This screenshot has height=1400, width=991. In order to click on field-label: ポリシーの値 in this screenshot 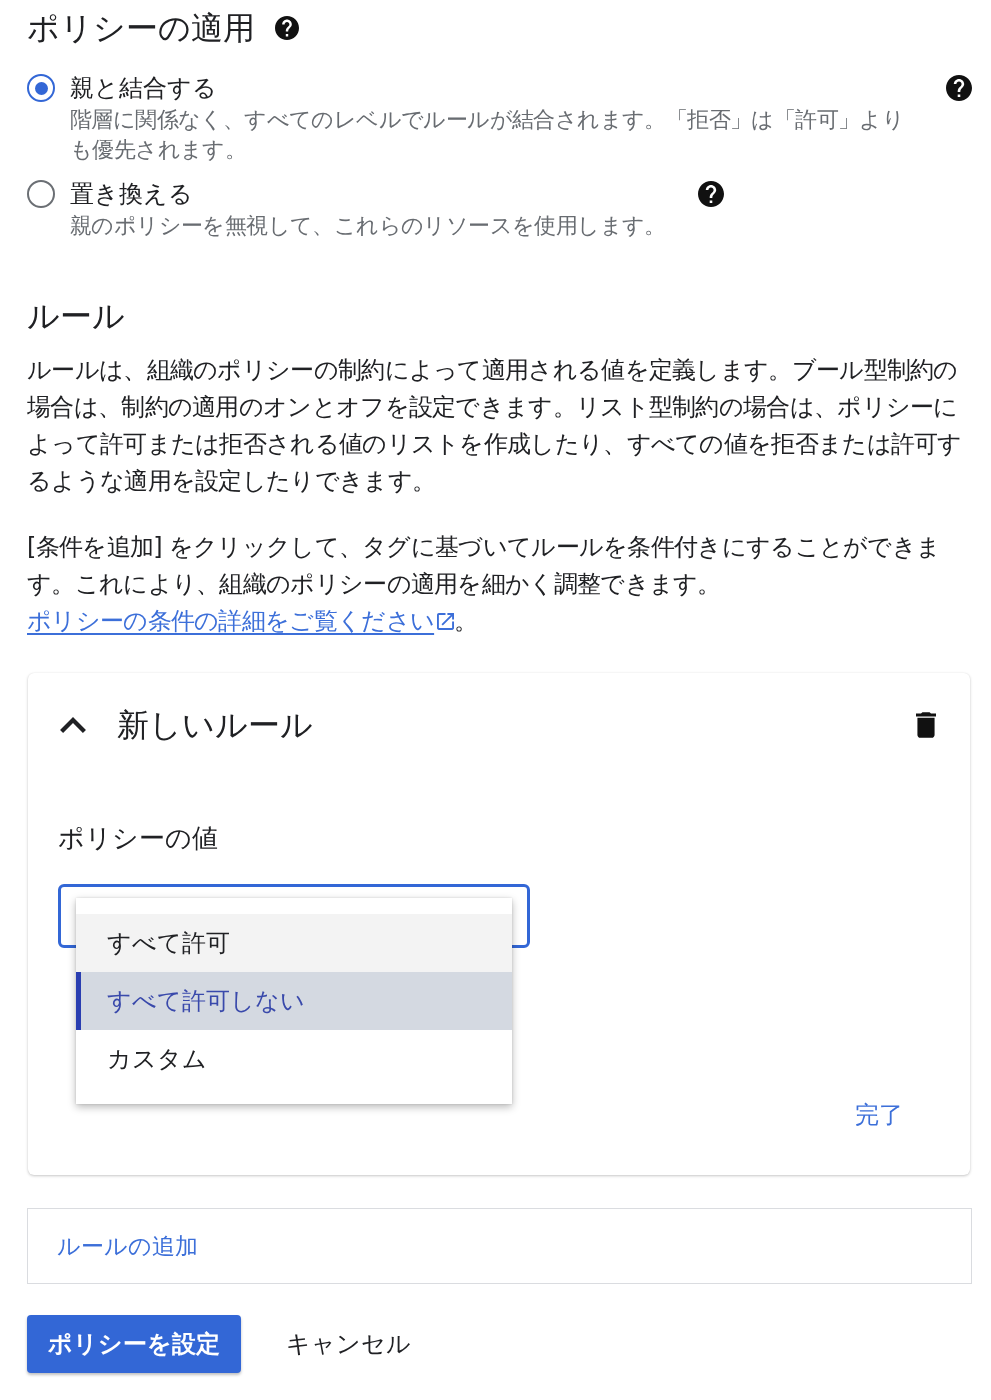, I will do `click(138, 838)`.